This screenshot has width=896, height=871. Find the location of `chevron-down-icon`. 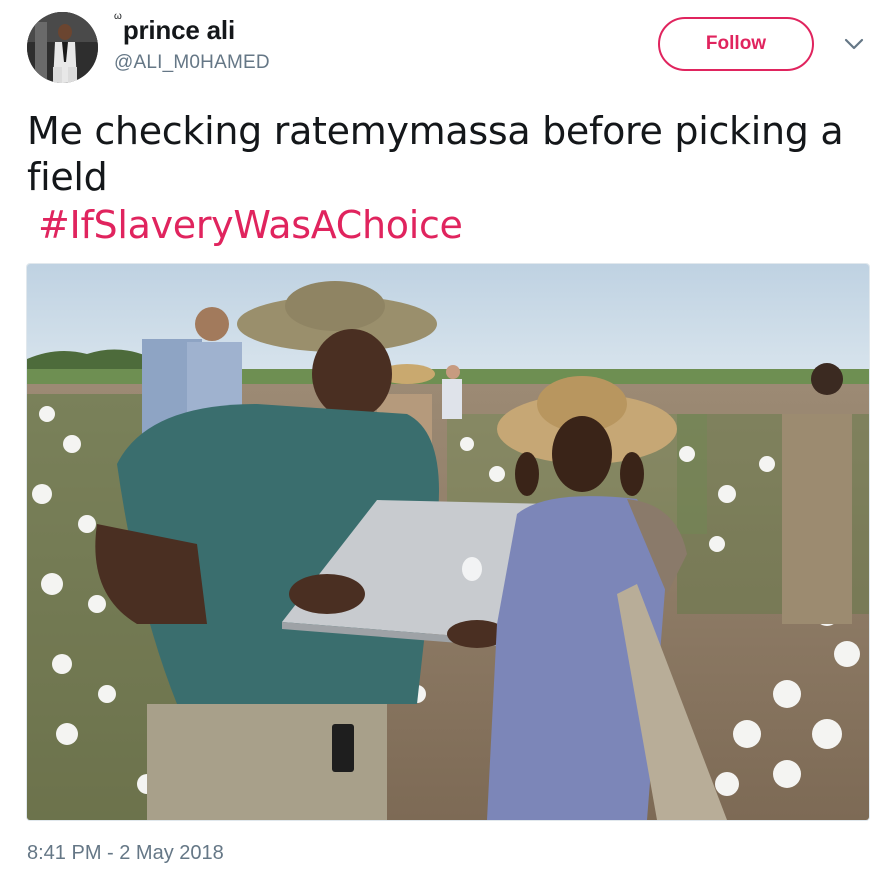

chevron-down-icon is located at coordinates (854, 44).